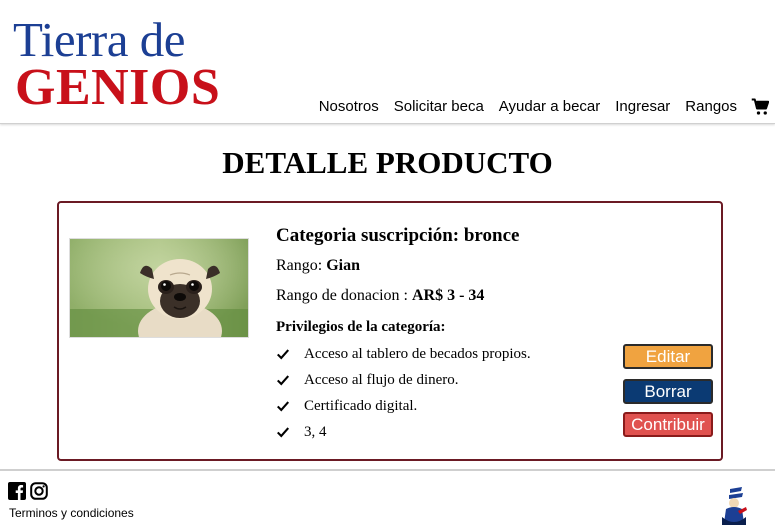 The width and height of the screenshot is (775, 525). What do you see at coordinates (39, 491) in the screenshot?
I see `instagram-icon` at bounding box center [39, 491].